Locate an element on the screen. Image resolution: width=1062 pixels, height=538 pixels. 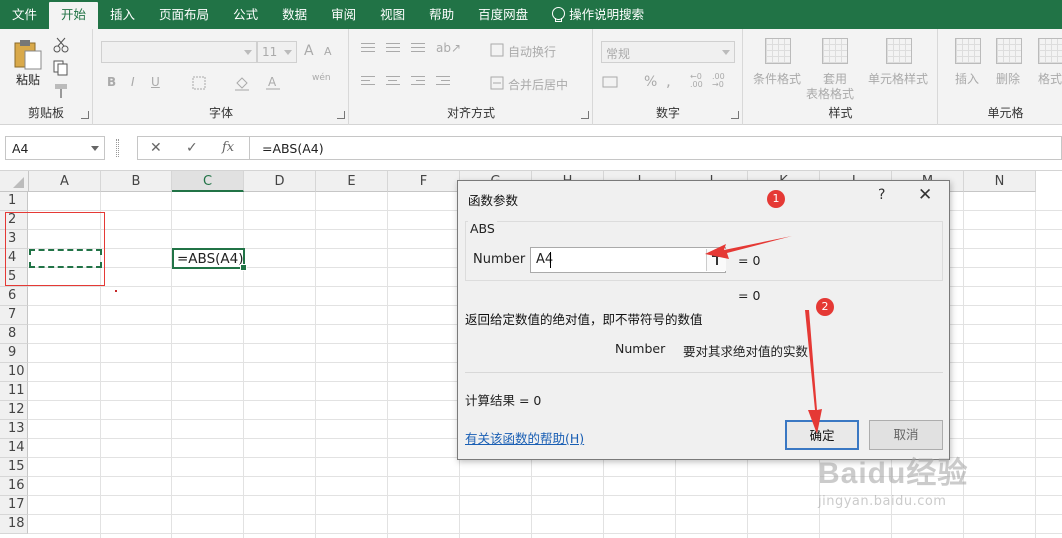
watermark-logo-text: Baidu经验 is located at coordinates (893, 473).